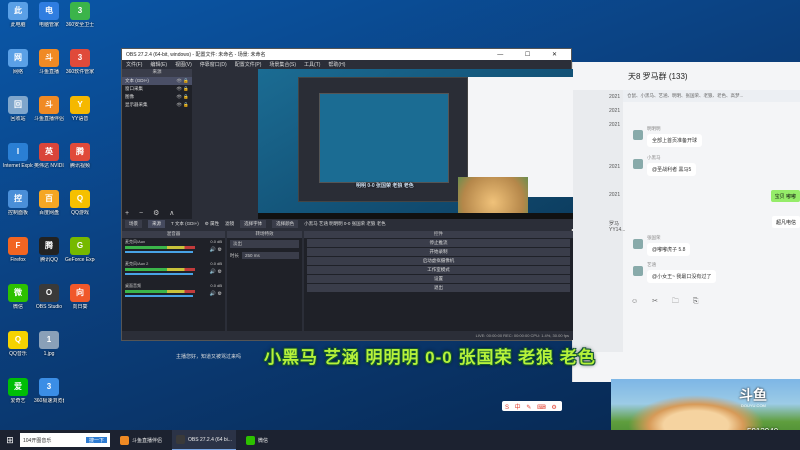 The width and height of the screenshot is (800, 450). Describe the element at coordinates (157, 89) in the screenshot. I see `source-item: 窗口采集 👁 🔒` at that location.